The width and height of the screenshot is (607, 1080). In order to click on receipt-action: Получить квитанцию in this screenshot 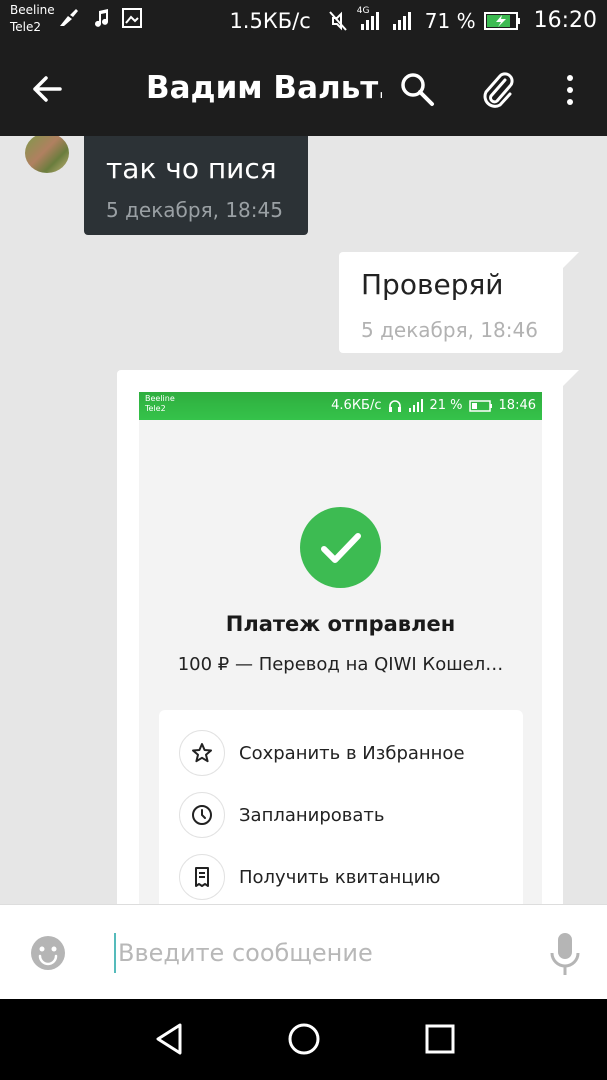, I will do `click(309, 877)`.